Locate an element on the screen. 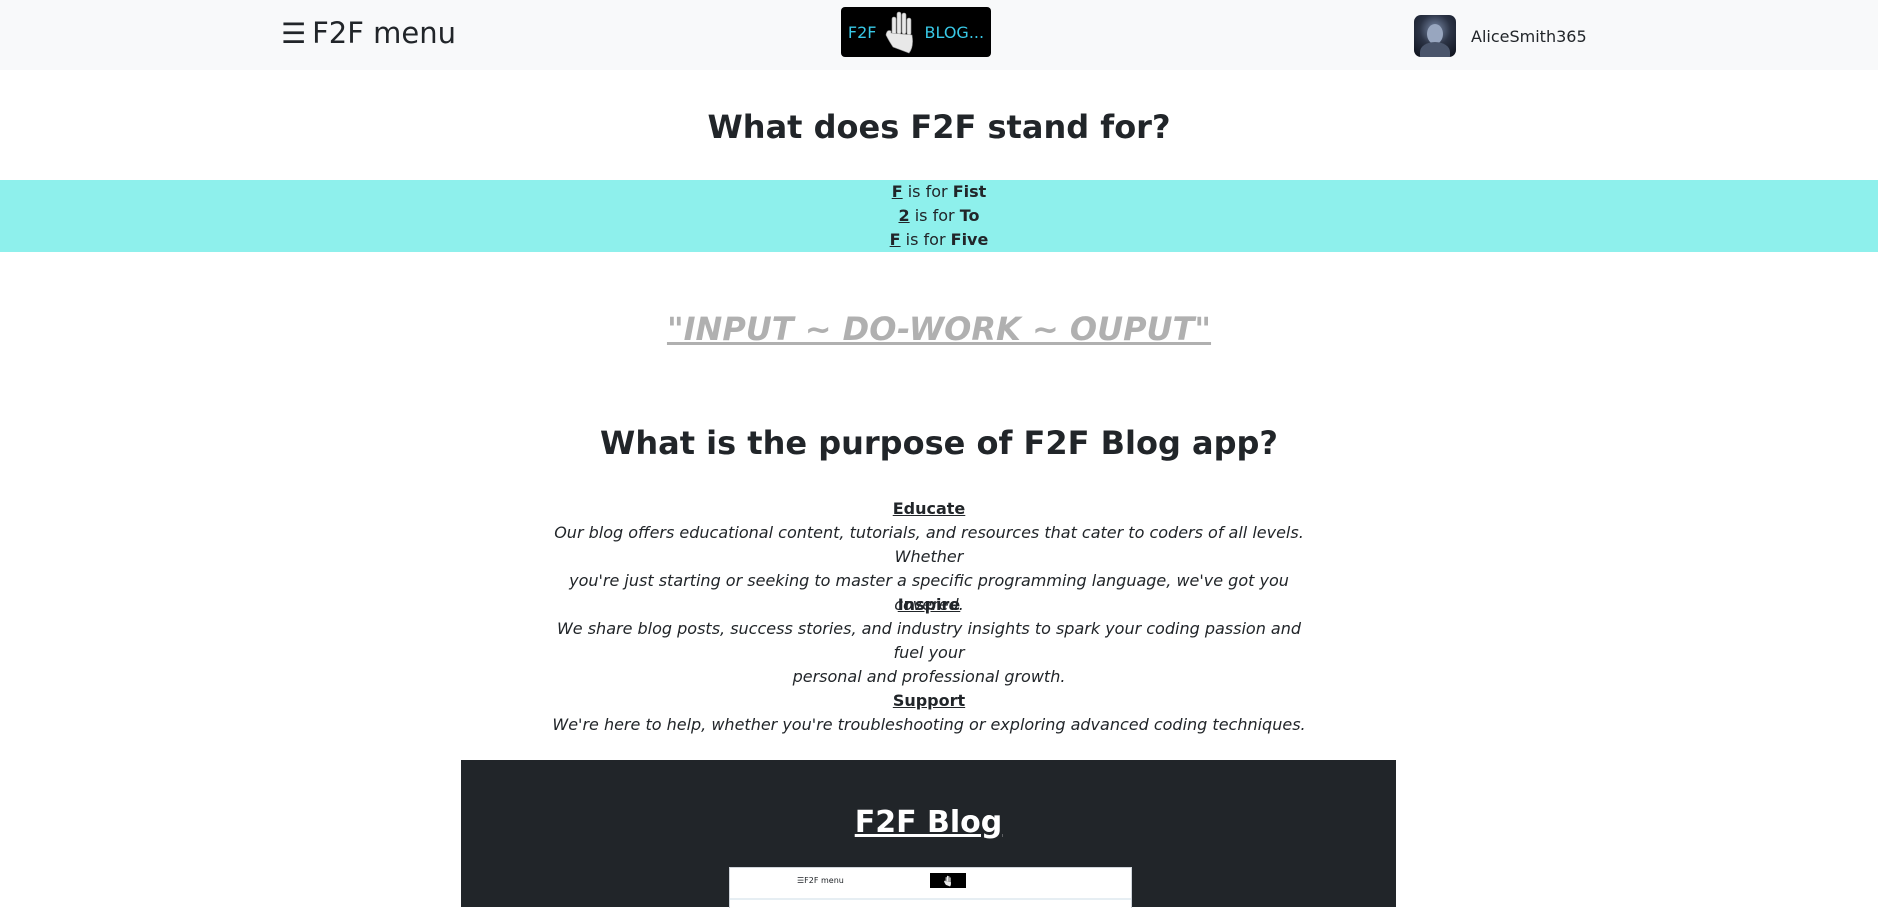 The width and height of the screenshot is (1878, 908). purpose-title: Educate is located at coordinates (929, 508).